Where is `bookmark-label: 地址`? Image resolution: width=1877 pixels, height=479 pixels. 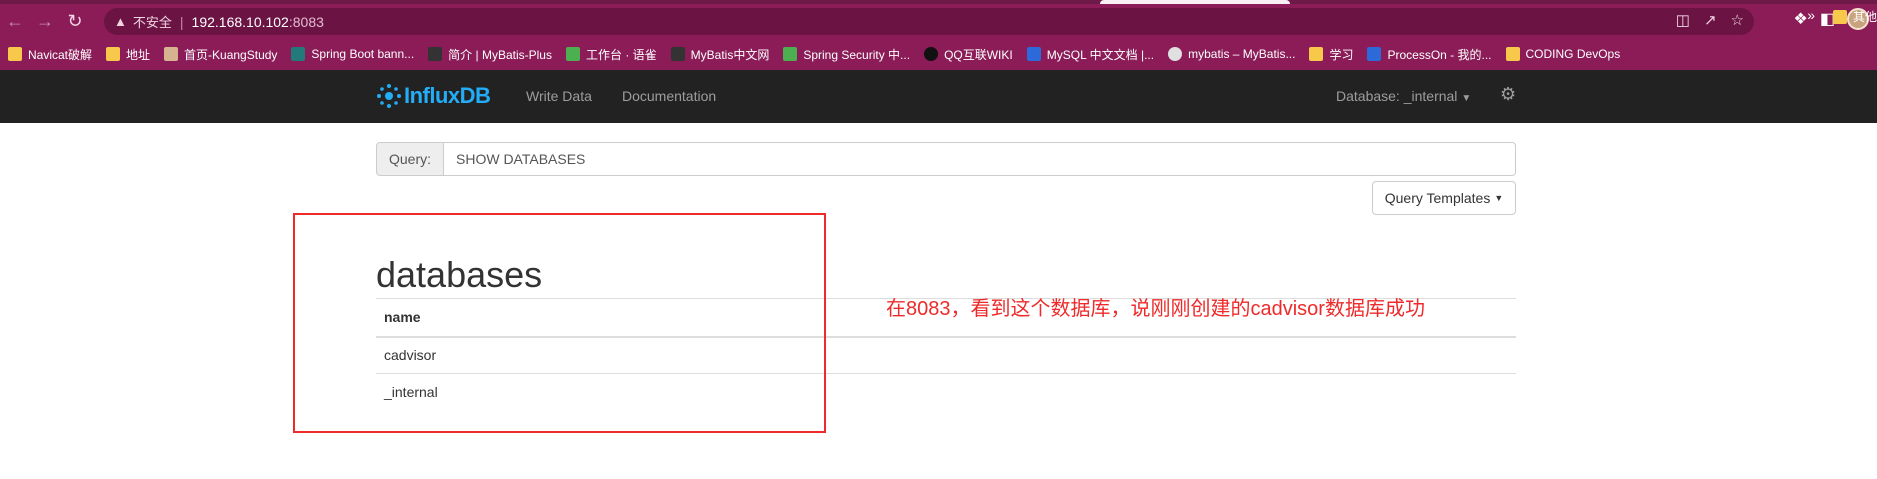
bookmark-label: 地址 is located at coordinates (138, 54).